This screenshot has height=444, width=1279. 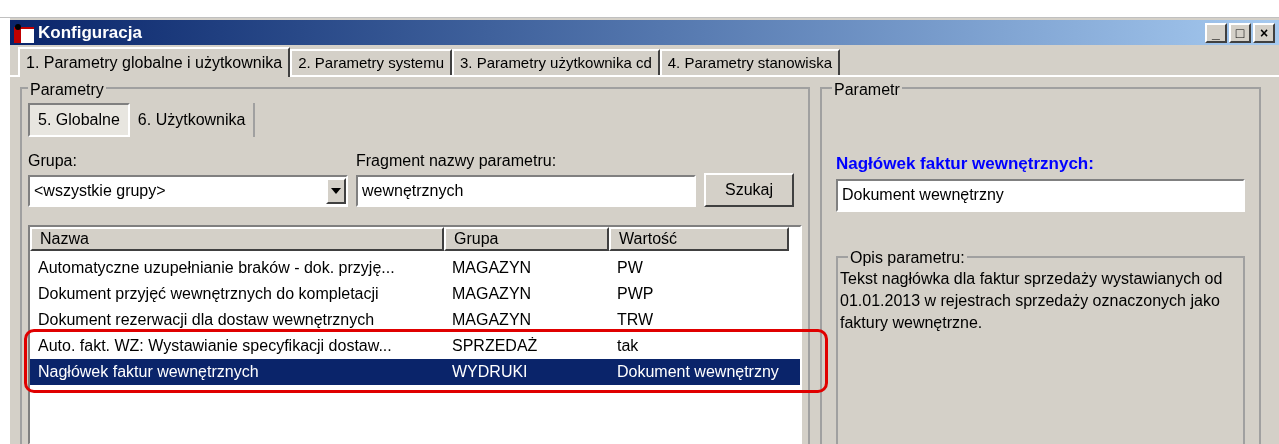 What do you see at coordinates (415, 372) in the screenshot?
I see `table-row: Nagłówek faktur wewnętrznych WYDRUKI Dokument wewnętrzny` at bounding box center [415, 372].